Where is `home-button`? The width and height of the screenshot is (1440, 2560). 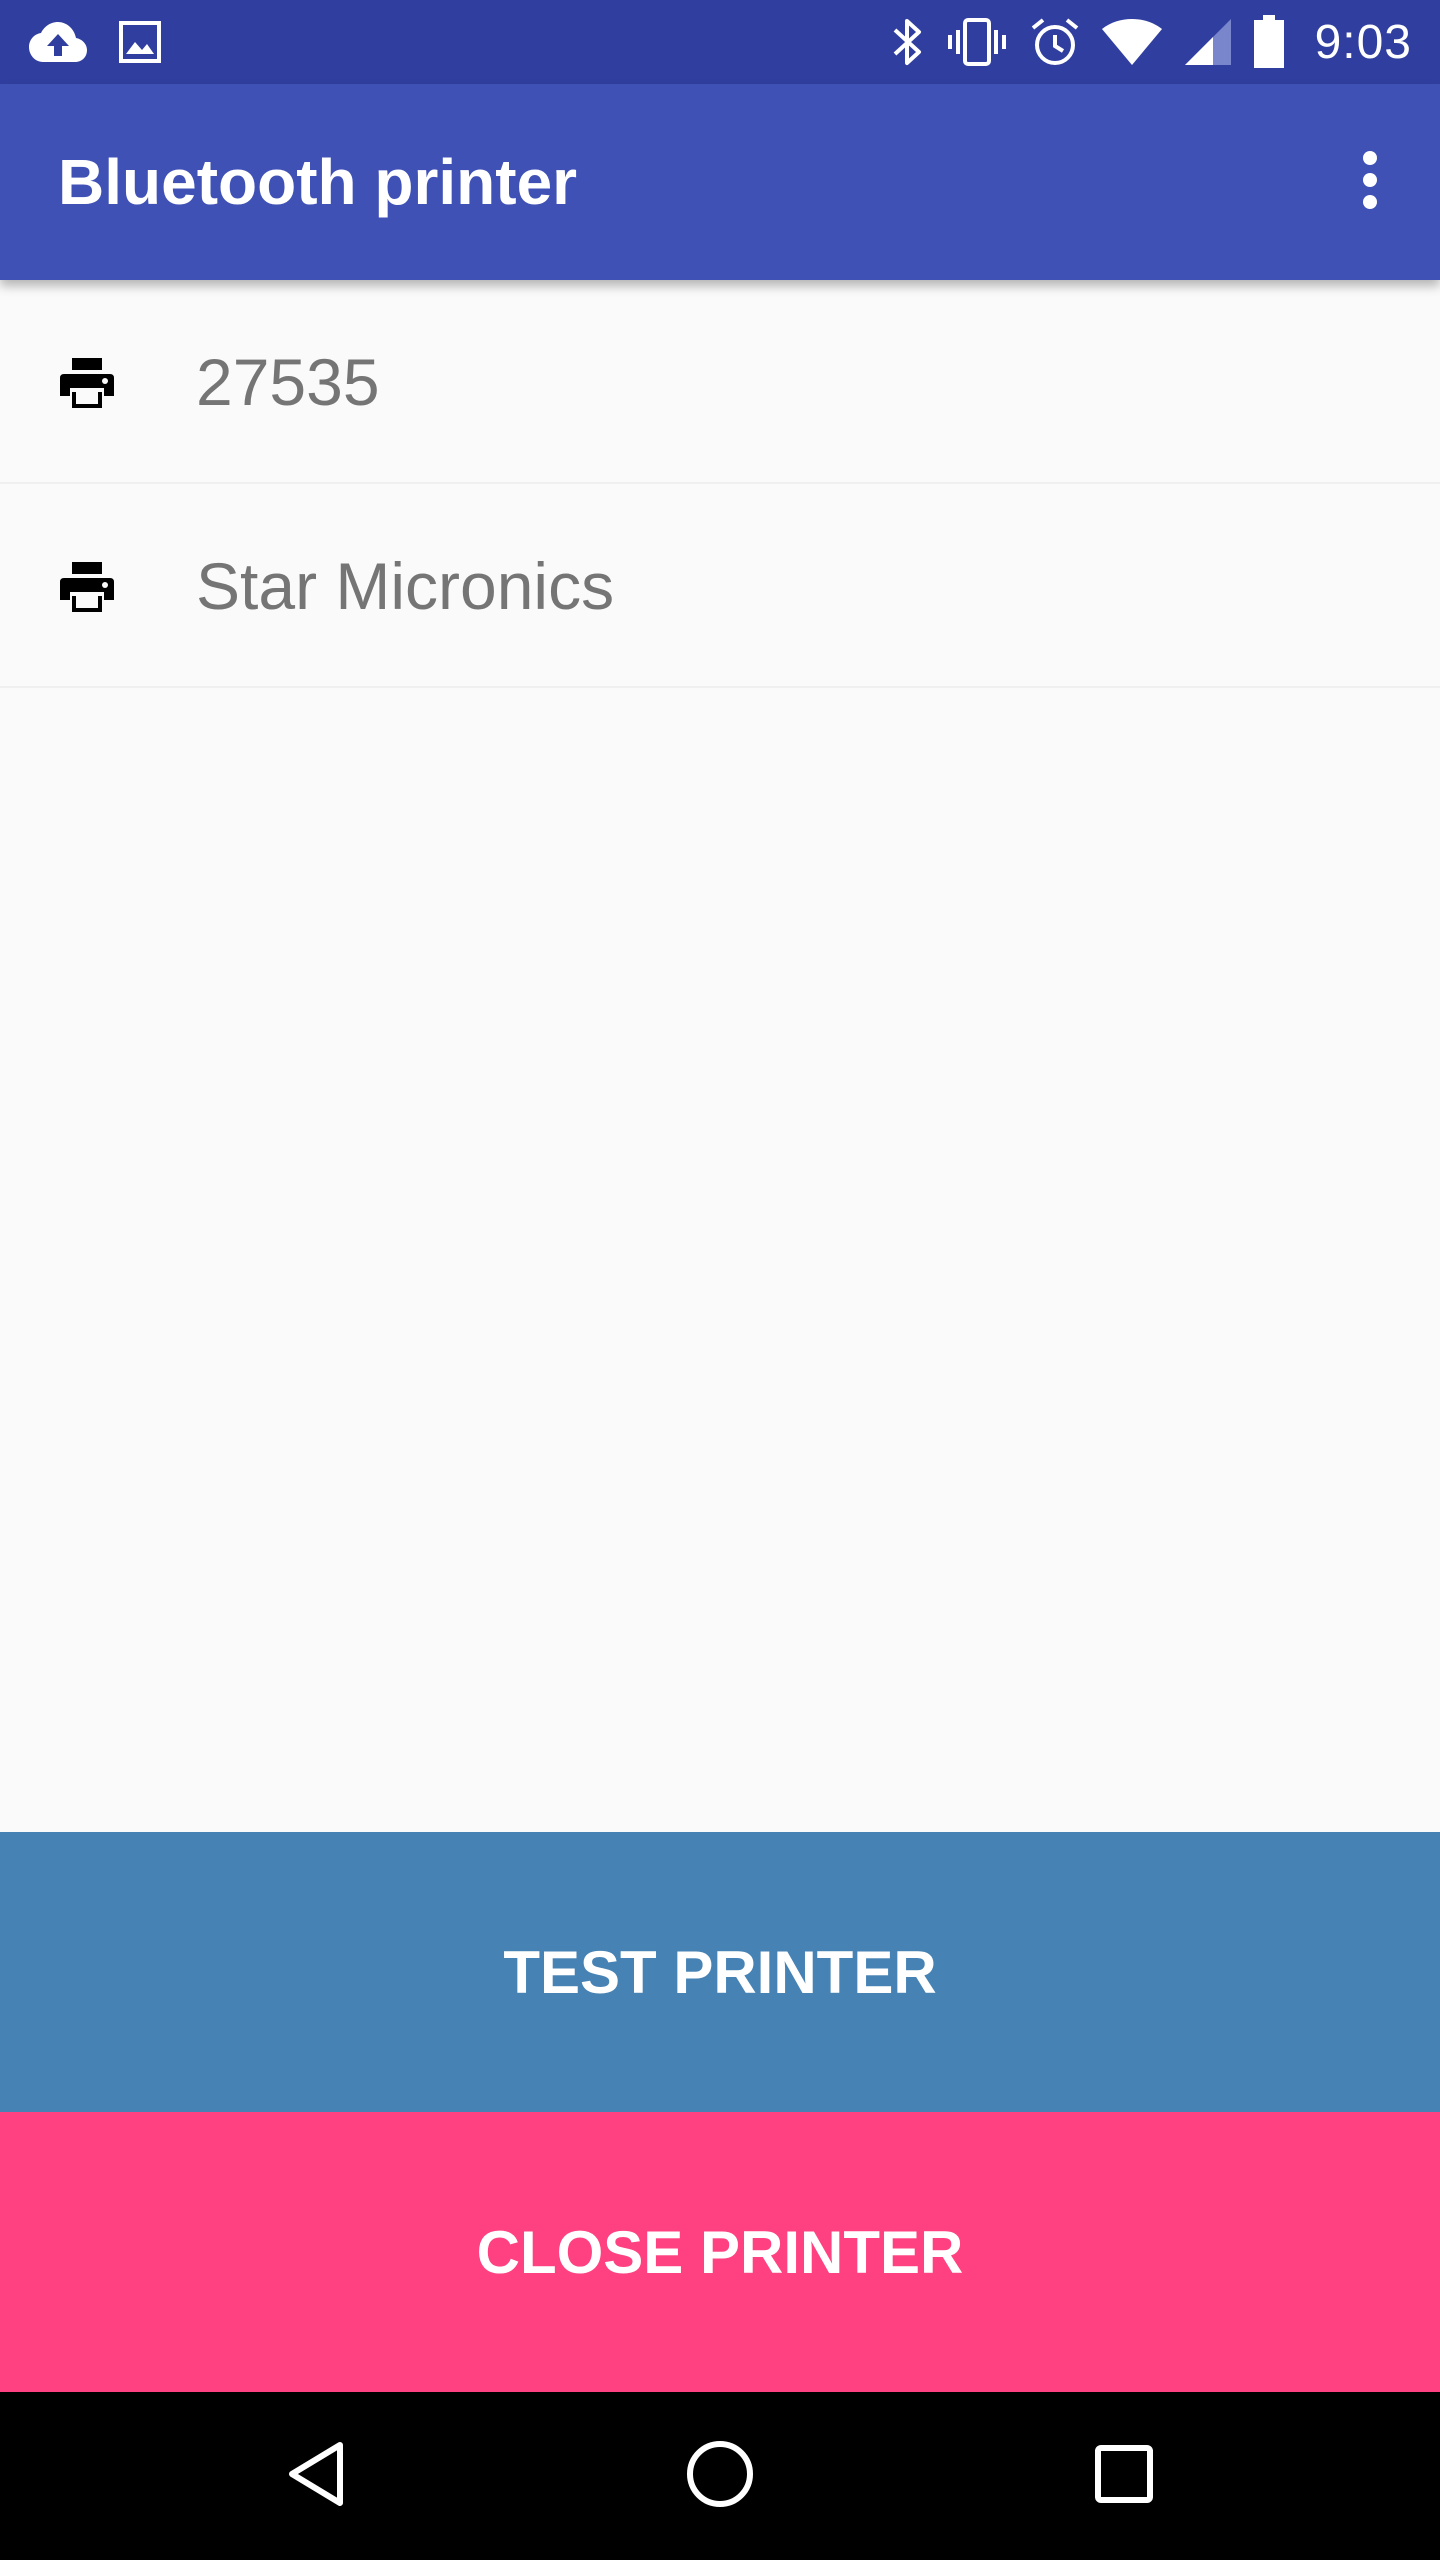 home-button is located at coordinates (720, 2476).